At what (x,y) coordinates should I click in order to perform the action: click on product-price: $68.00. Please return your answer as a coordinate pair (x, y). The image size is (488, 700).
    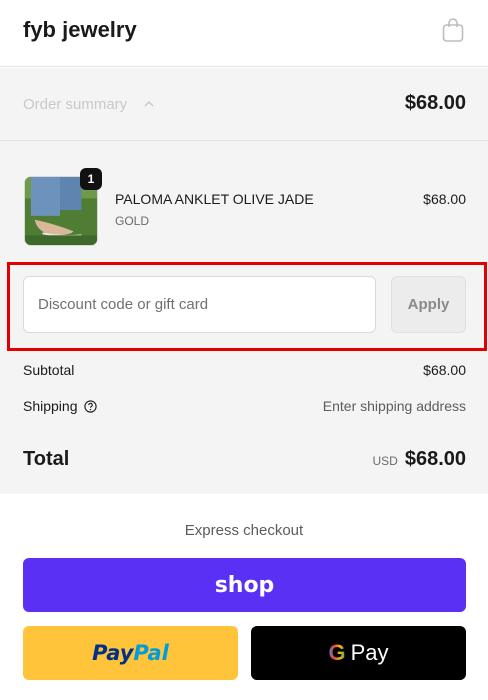
    Looking at the image, I should click on (444, 199).